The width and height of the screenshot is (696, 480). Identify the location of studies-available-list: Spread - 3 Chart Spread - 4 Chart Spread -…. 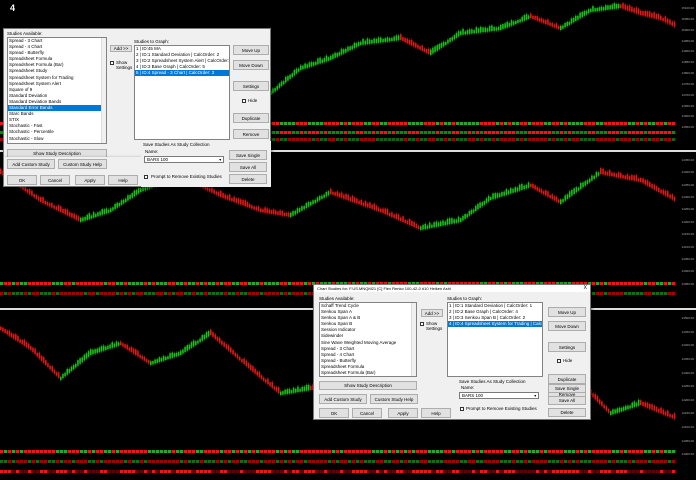
(57, 90).